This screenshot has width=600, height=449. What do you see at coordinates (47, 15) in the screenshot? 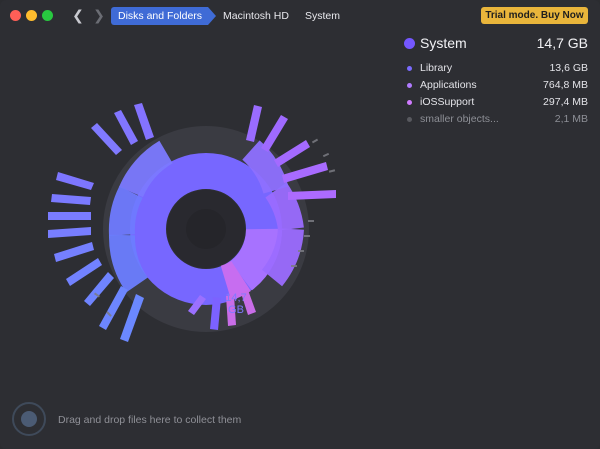
I see `zoom-window-button` at bounding box center [47, 15].